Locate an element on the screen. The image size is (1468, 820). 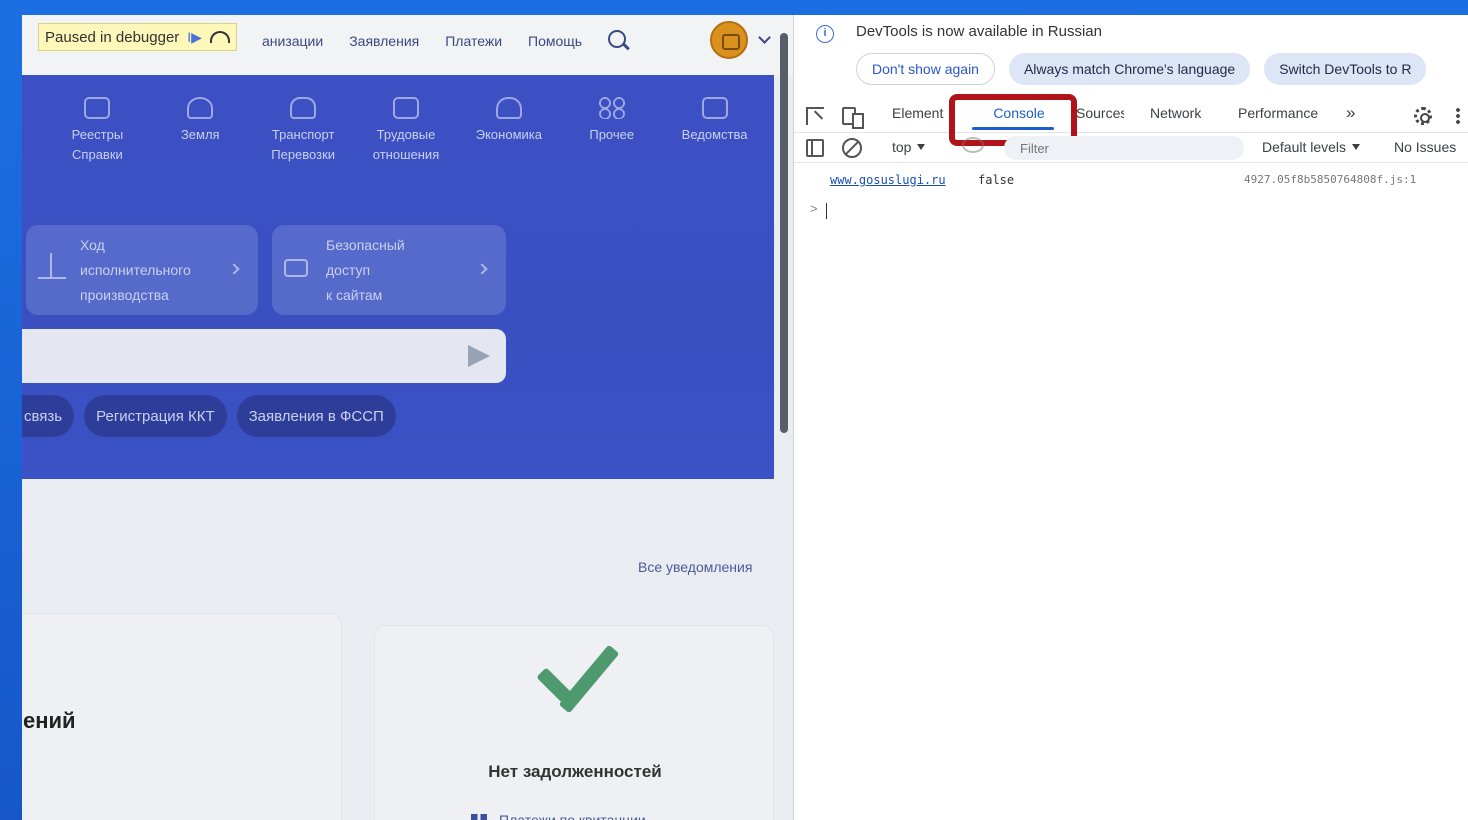
bag-icon is located at coordinates (508, 108).